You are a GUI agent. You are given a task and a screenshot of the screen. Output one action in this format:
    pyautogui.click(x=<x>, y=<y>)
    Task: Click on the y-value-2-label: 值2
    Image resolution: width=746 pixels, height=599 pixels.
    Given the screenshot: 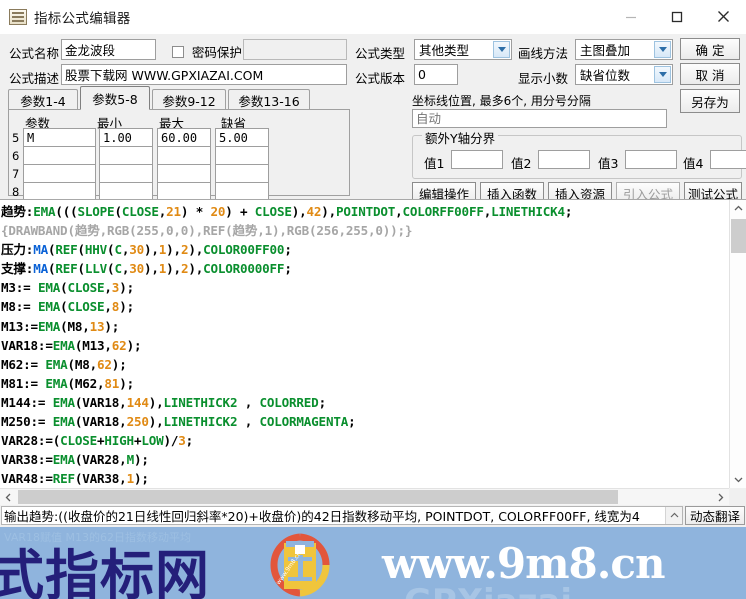 What is the action you would take?
    pyautogui.click(x=521, y=163)
    